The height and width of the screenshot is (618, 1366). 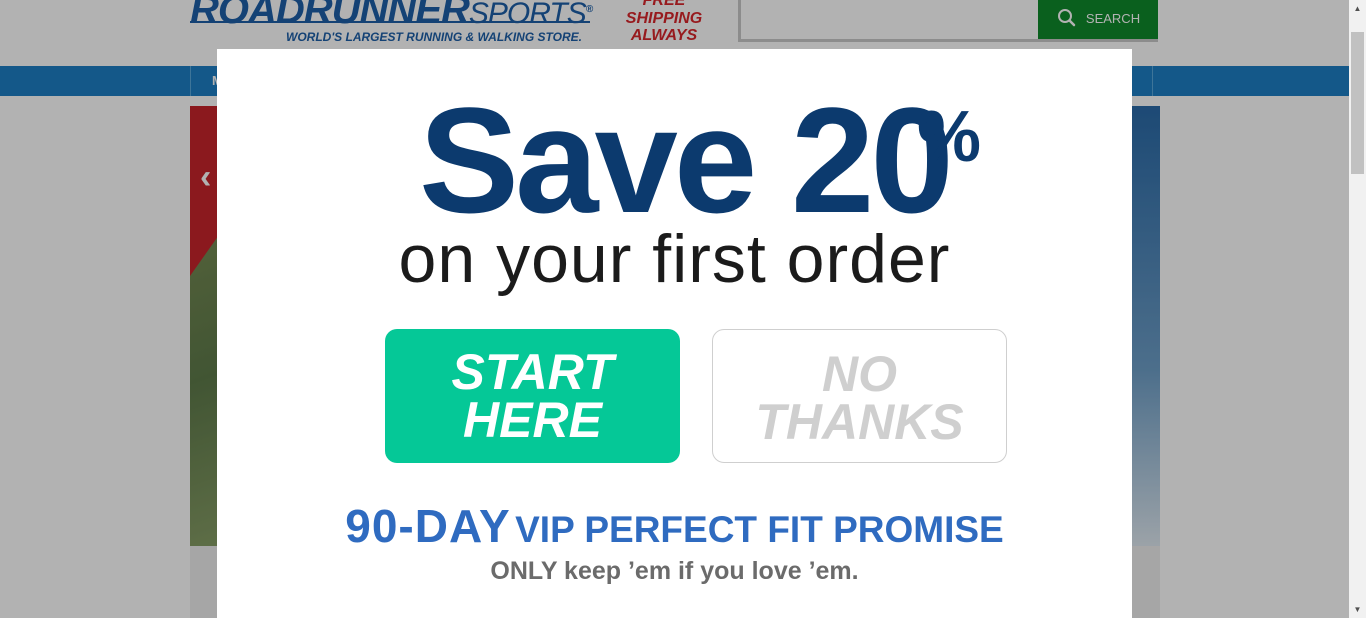 What do you see at coordinates (428, 526) in the screenshot?
I see `promise-90-day: 90-DAY` at bounding box center [428, 526].